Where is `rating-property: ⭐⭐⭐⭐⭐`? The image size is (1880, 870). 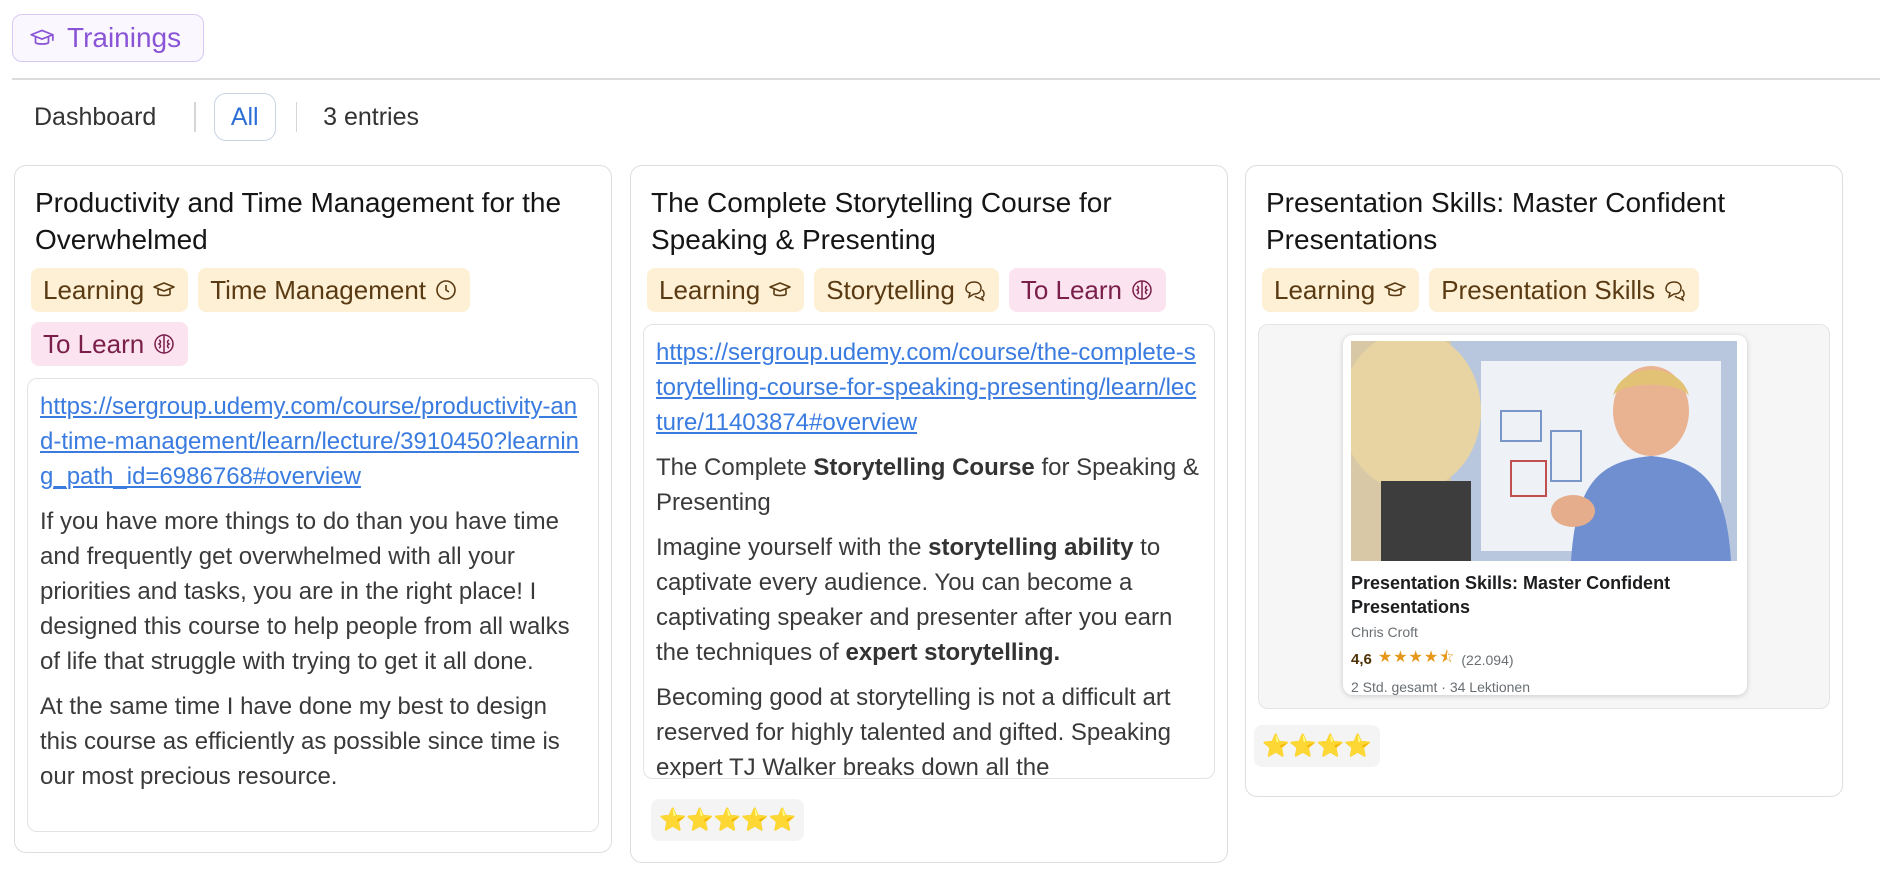
rating-property: ⭐⭐⭐⭐⭐ is located at coordinates (727, 820).